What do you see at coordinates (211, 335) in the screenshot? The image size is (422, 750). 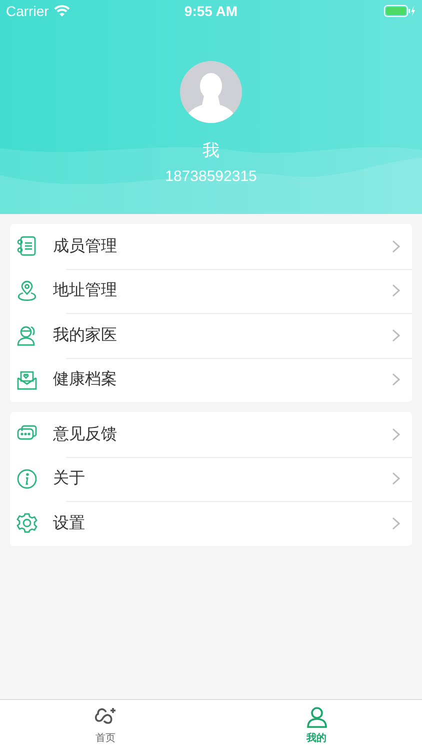 I see `menu-item: 我的家医` at bounding box center [211, 335].